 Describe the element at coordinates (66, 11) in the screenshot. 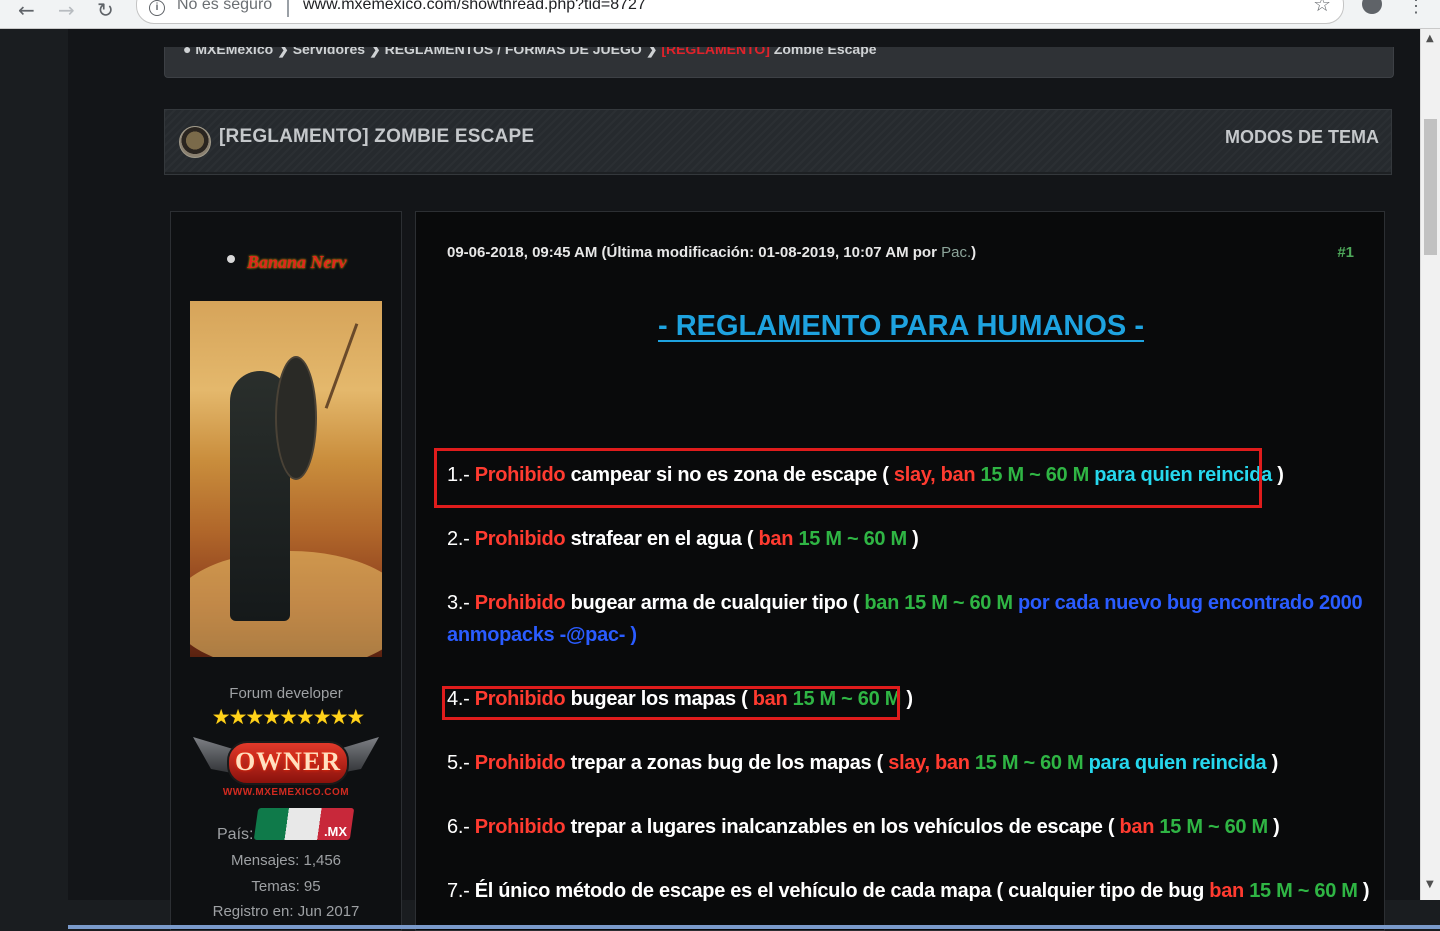

I see `forward-arrow-icon: →` at that location.